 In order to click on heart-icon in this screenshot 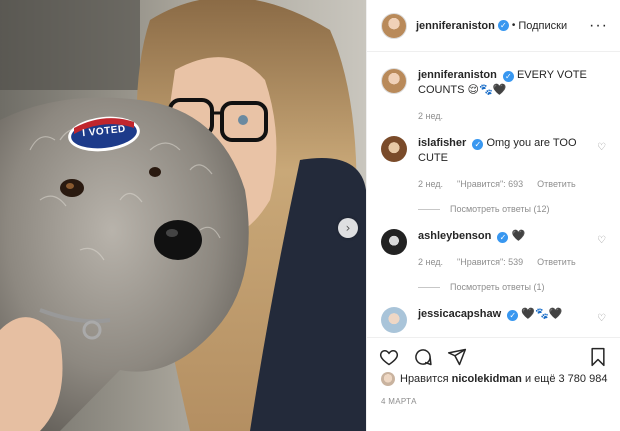, I will do `click(389, 357)`.